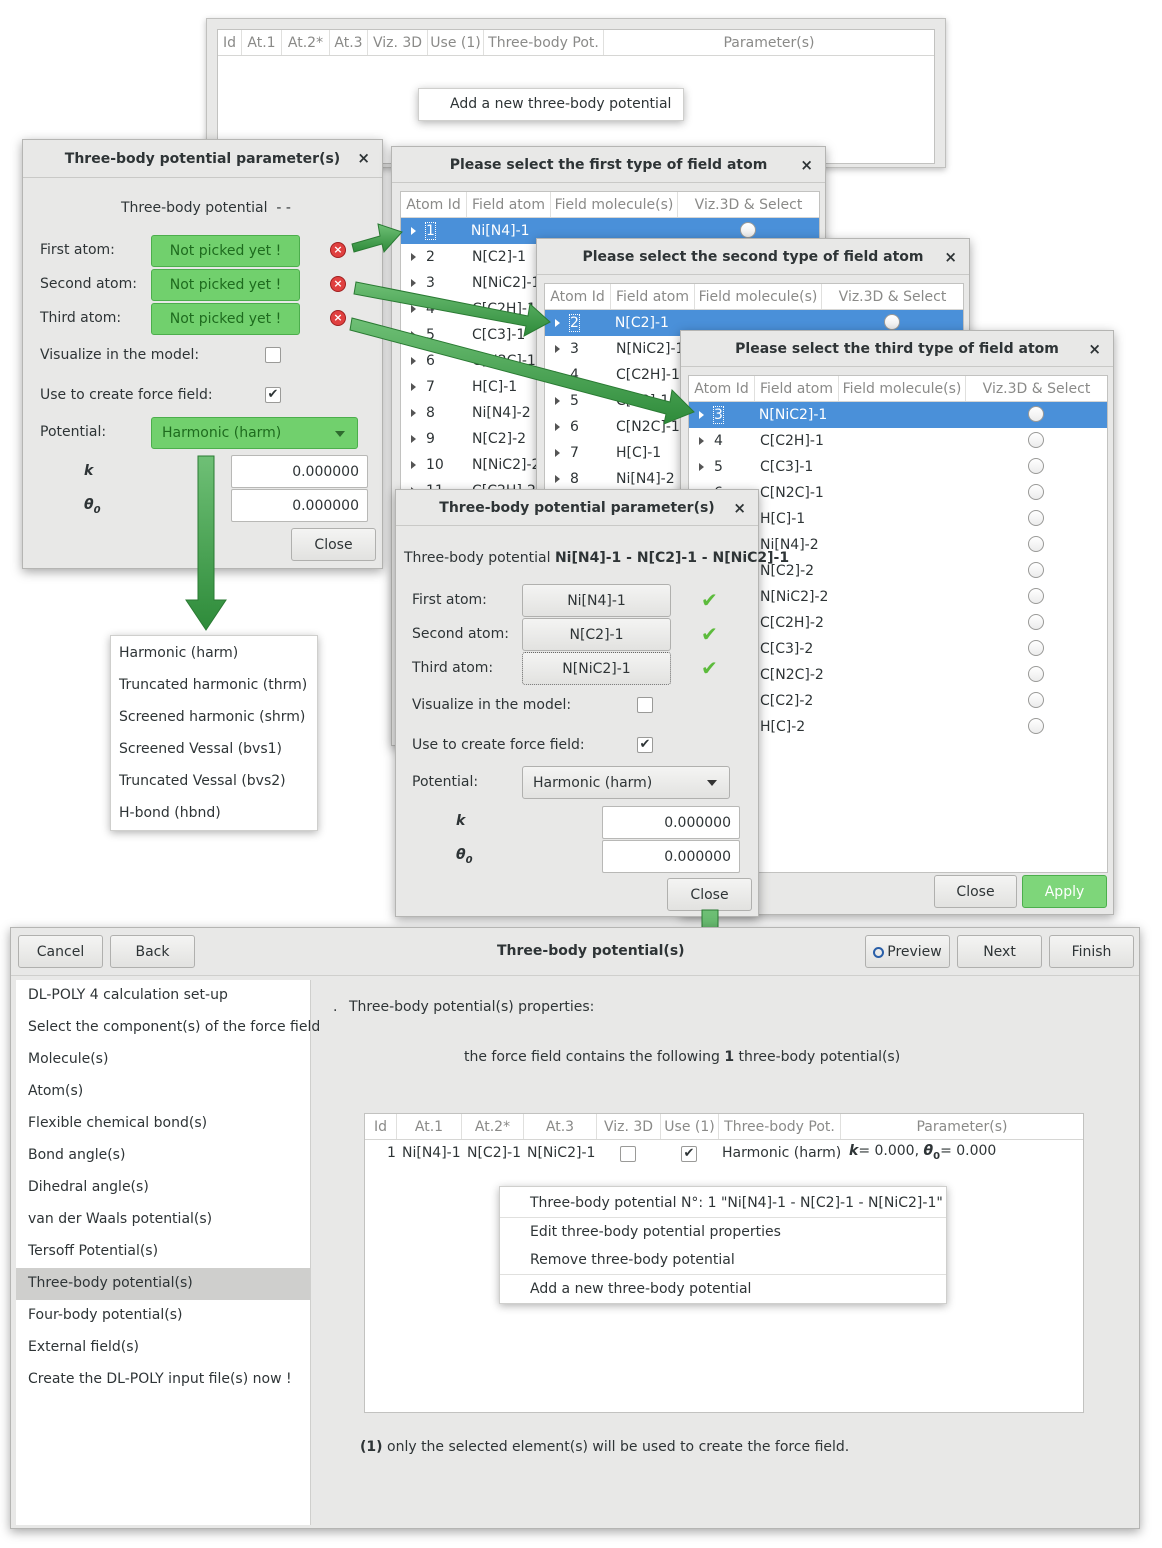  Describe the element at coordinates (1064, 891) in the screenshot. I see `apply-button: Apply` at that location.